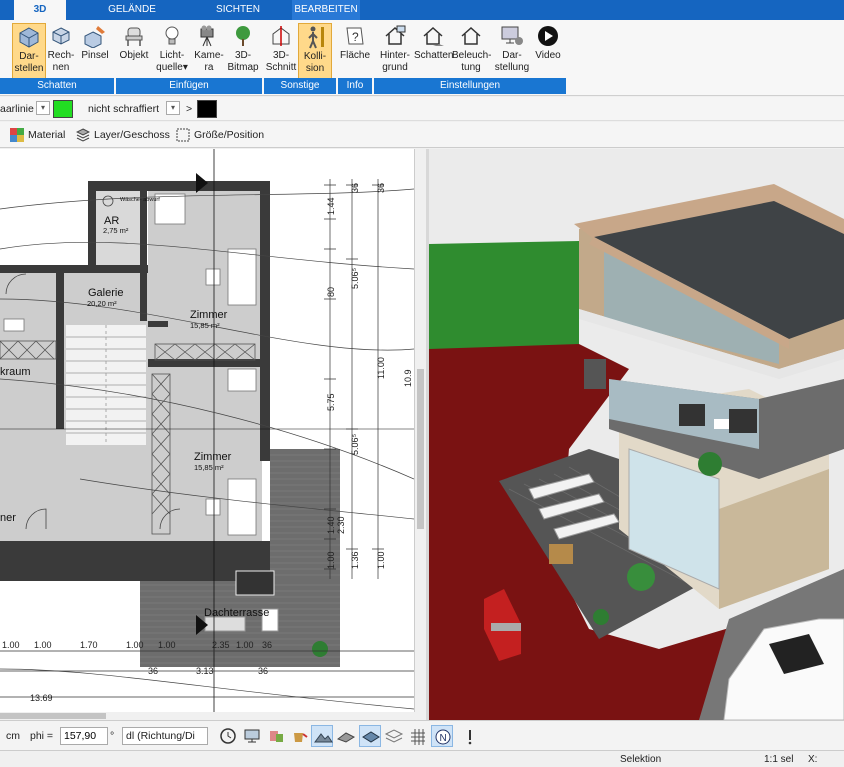 This screenshot has height=767, width=844. I want to click on objekt-button: Objekt, so click(134, 51).